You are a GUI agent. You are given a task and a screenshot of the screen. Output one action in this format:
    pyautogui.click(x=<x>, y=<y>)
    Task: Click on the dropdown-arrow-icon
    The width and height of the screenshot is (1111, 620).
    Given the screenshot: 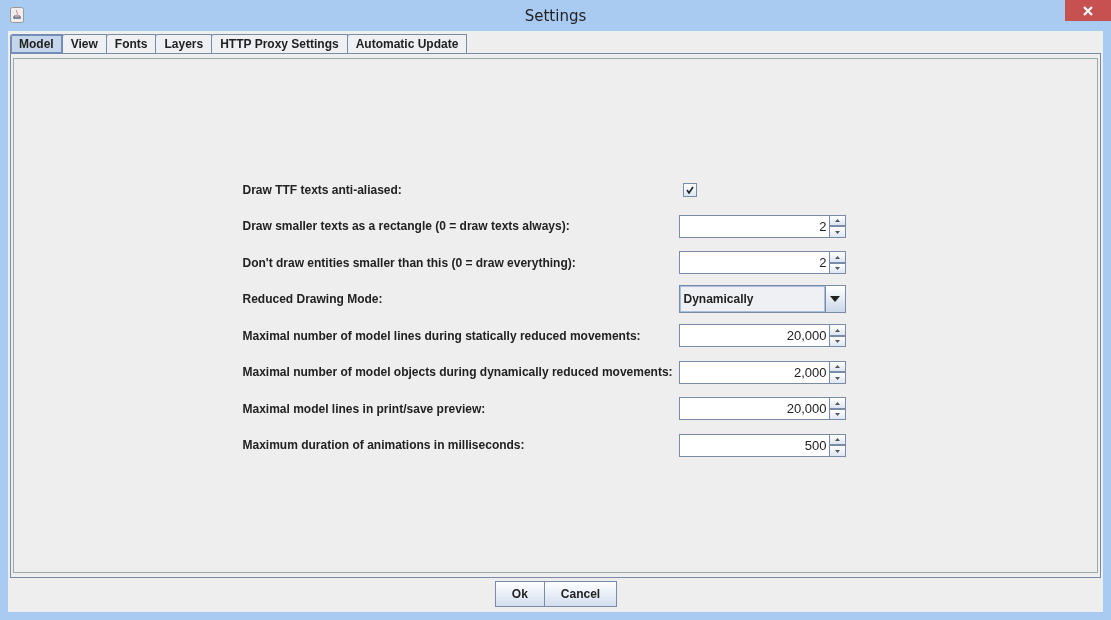 What is the action you would take?
    pyautogui.click(x=835, y=299)
    